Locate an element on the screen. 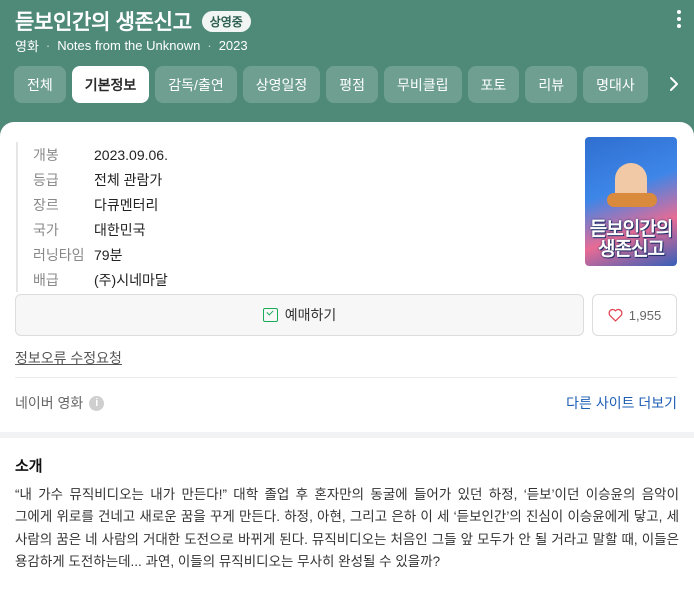 The width and height of the screenshot is (694, 601). info-value: 다큐멘터리 is located at coordinates (126, 204).